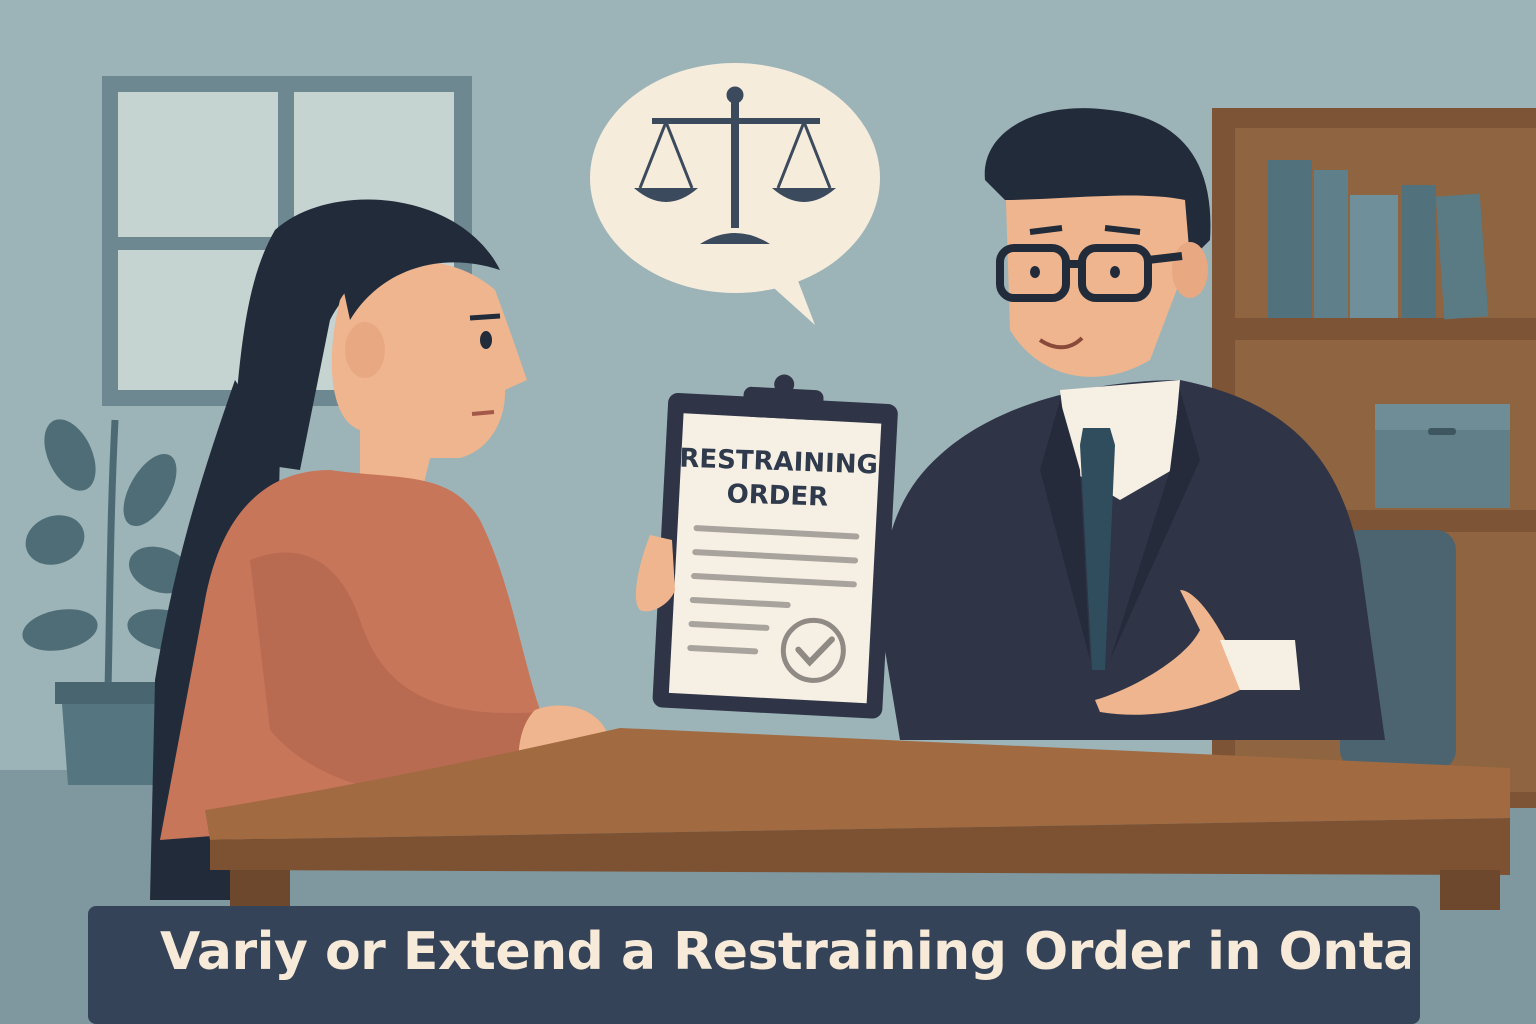 Image resolution: width=1536 pixels, height=1024 pixels. I want to click on clipboard, so click(775, 546).